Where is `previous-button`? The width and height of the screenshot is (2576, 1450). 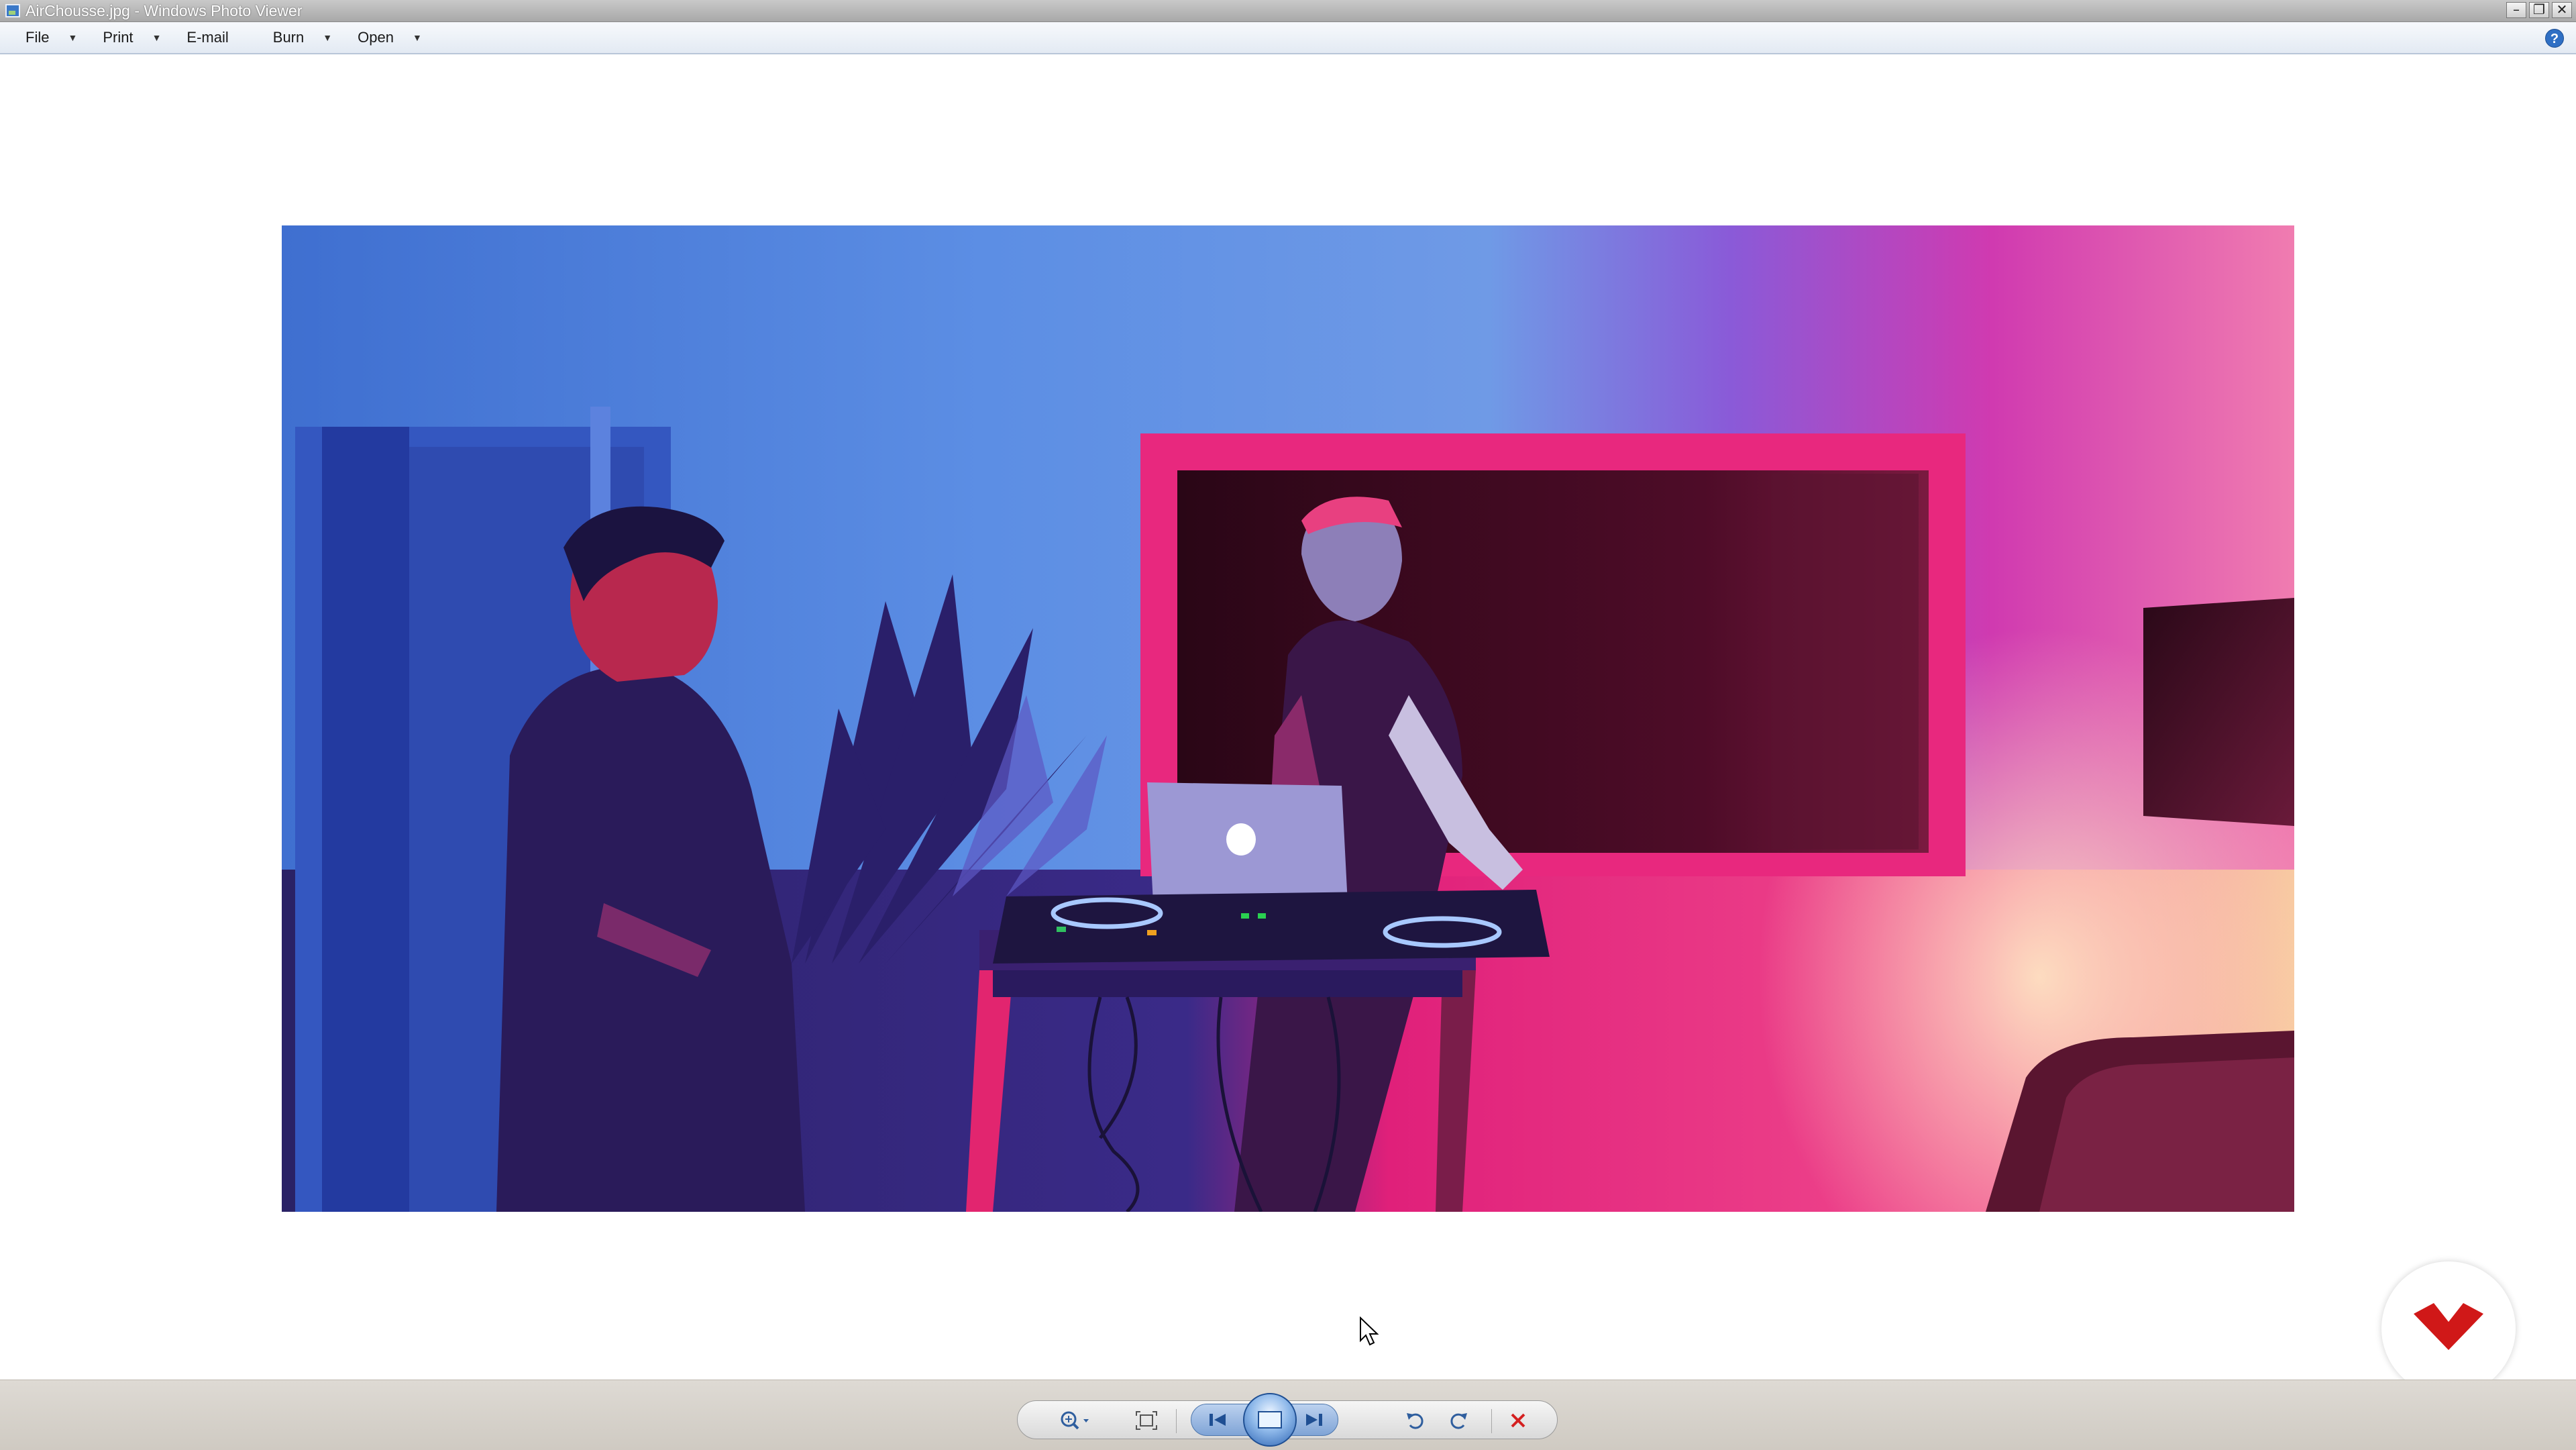
previous-button is located at coordinates (1218, 1420).